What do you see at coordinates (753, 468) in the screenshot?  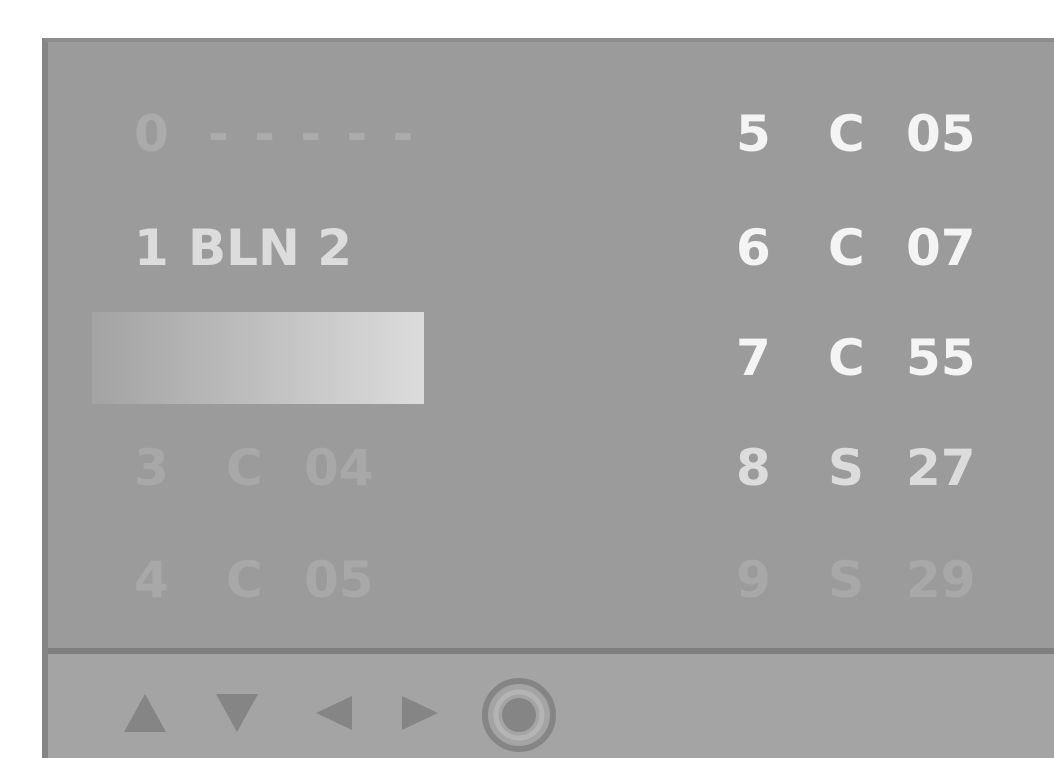 I see `channel-number: 8` at bounding box center [753, 468].